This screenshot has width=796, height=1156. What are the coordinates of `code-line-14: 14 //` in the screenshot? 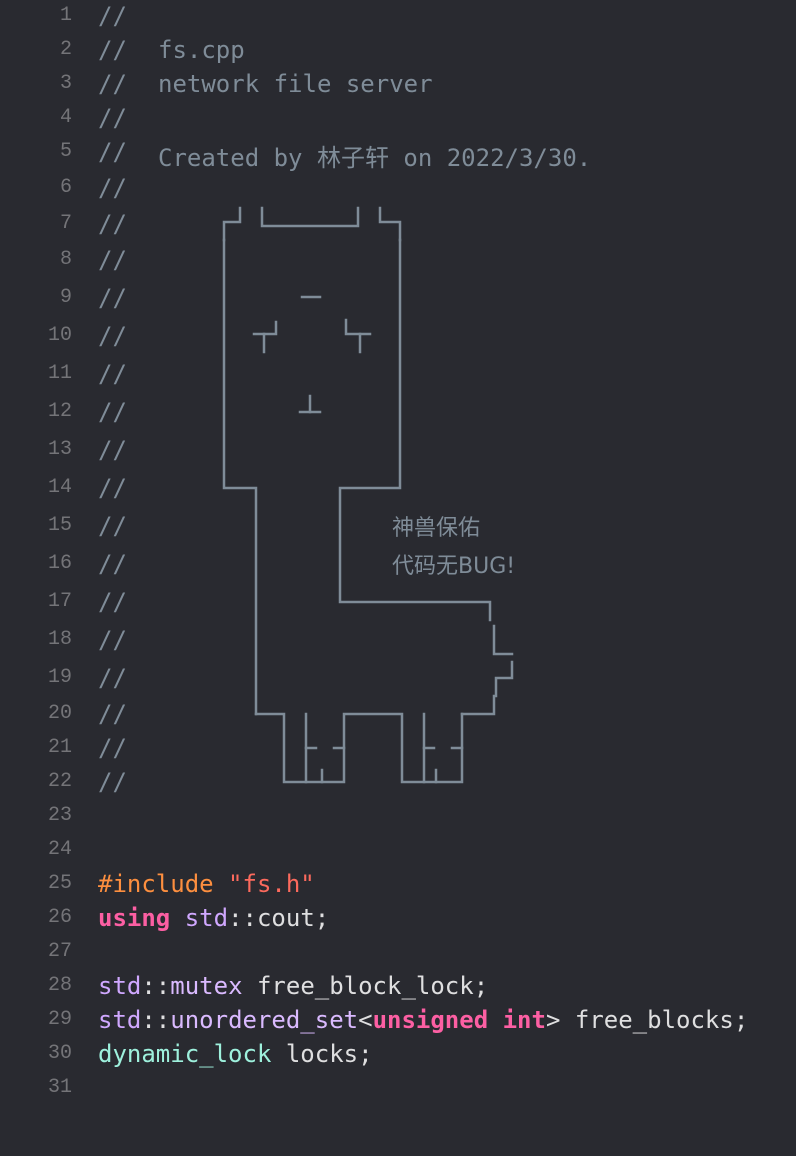 It's located at (398, 489).